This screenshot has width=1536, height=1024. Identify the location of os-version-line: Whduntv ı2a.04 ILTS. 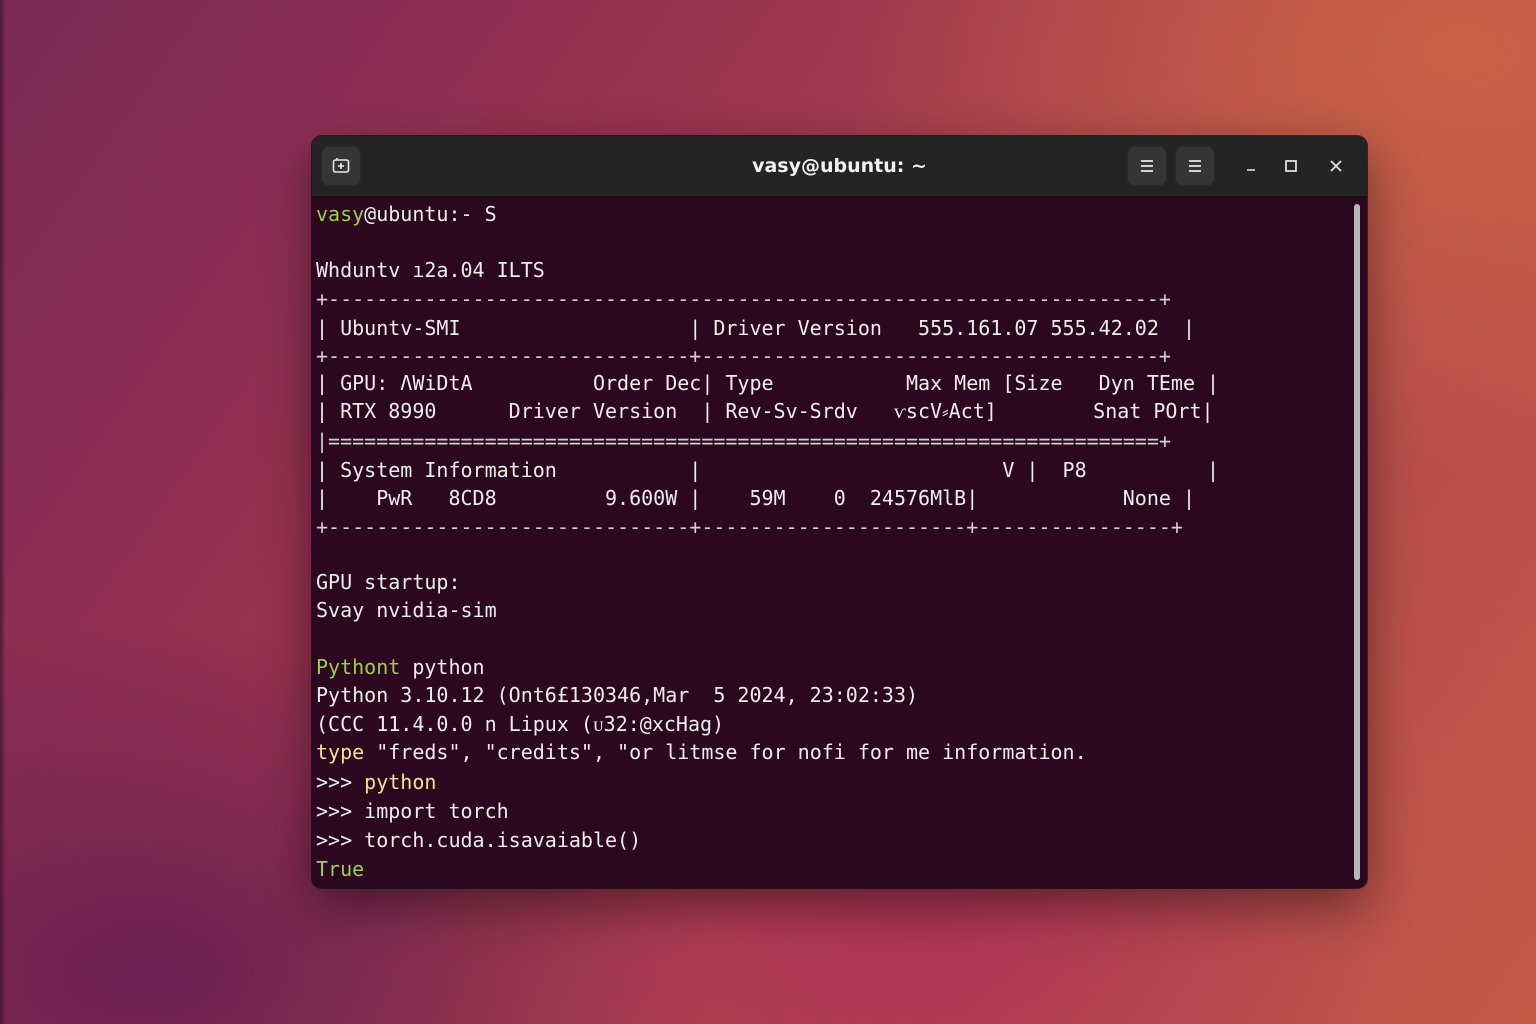
(430, 270).